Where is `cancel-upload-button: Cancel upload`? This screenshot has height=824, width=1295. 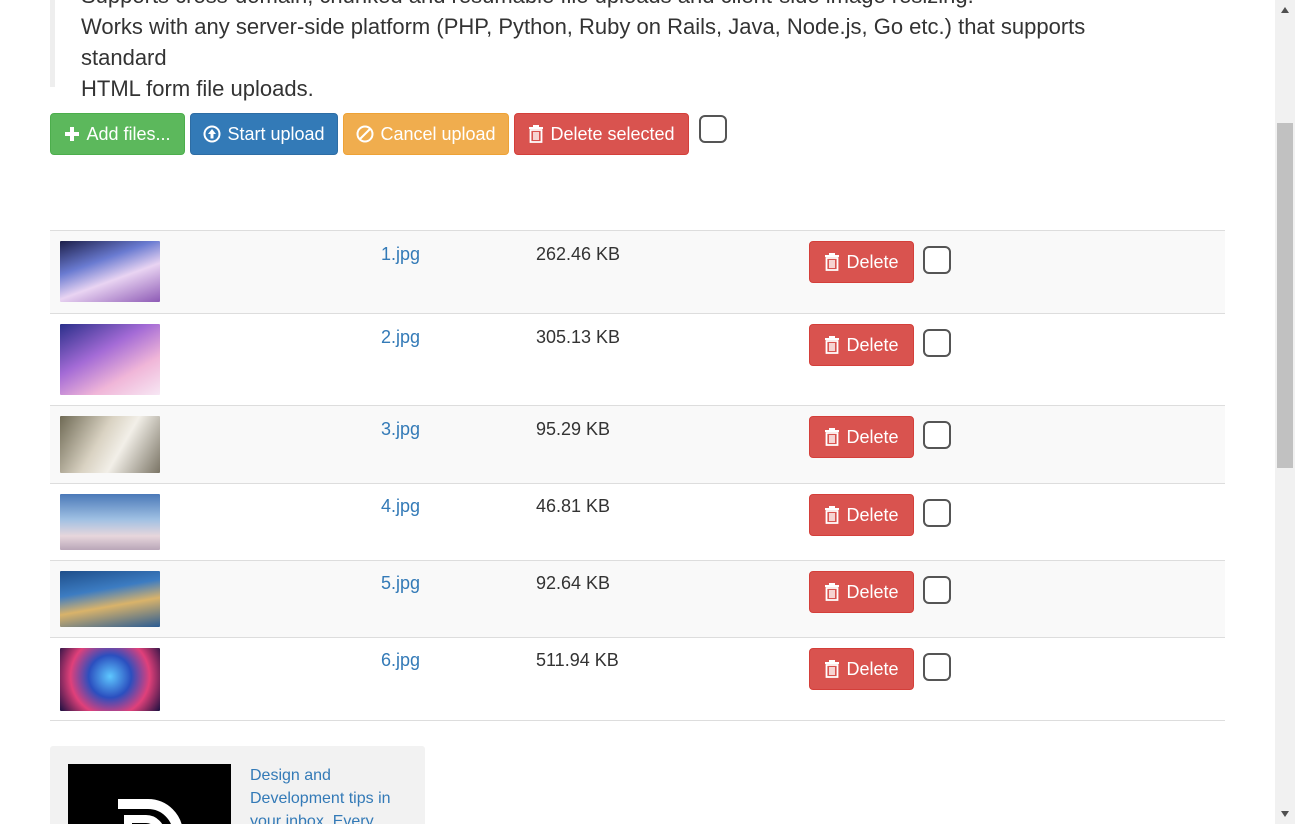
cancel-upload-button: Cancel upload is located at coordinates (426, 134).